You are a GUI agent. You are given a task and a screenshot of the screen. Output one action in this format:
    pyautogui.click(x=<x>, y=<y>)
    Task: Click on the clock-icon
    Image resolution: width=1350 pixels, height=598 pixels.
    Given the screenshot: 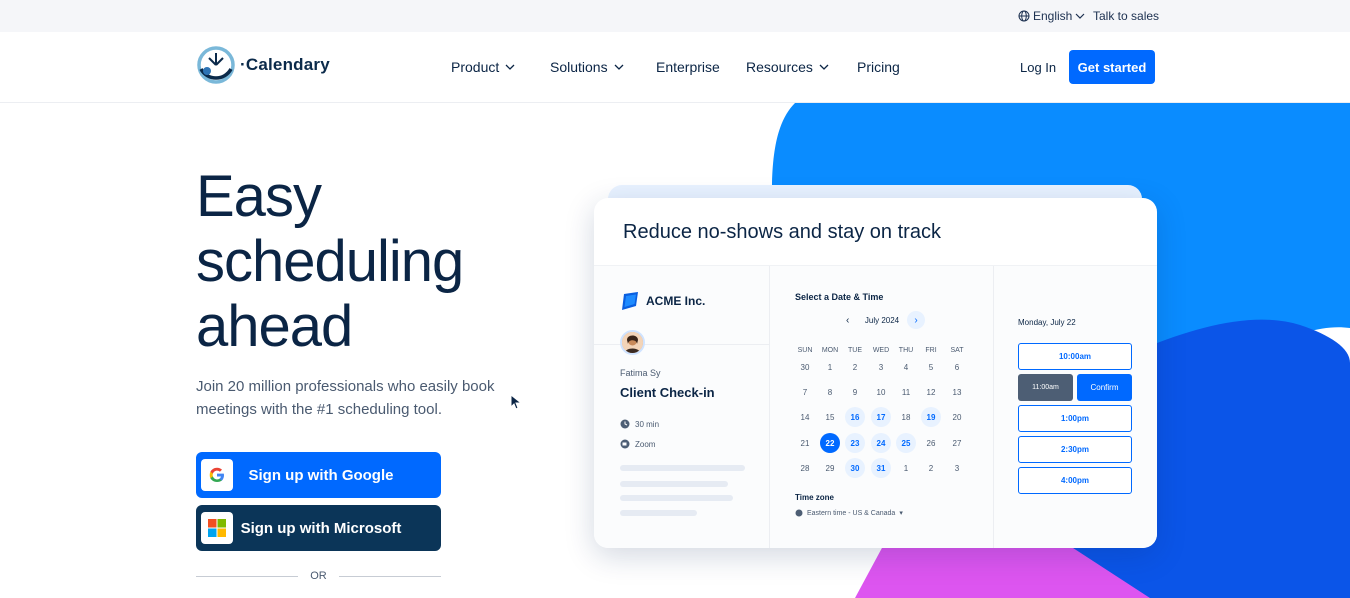 What is the action you would take?
    pyautogui.click(x=625, y=424)
    